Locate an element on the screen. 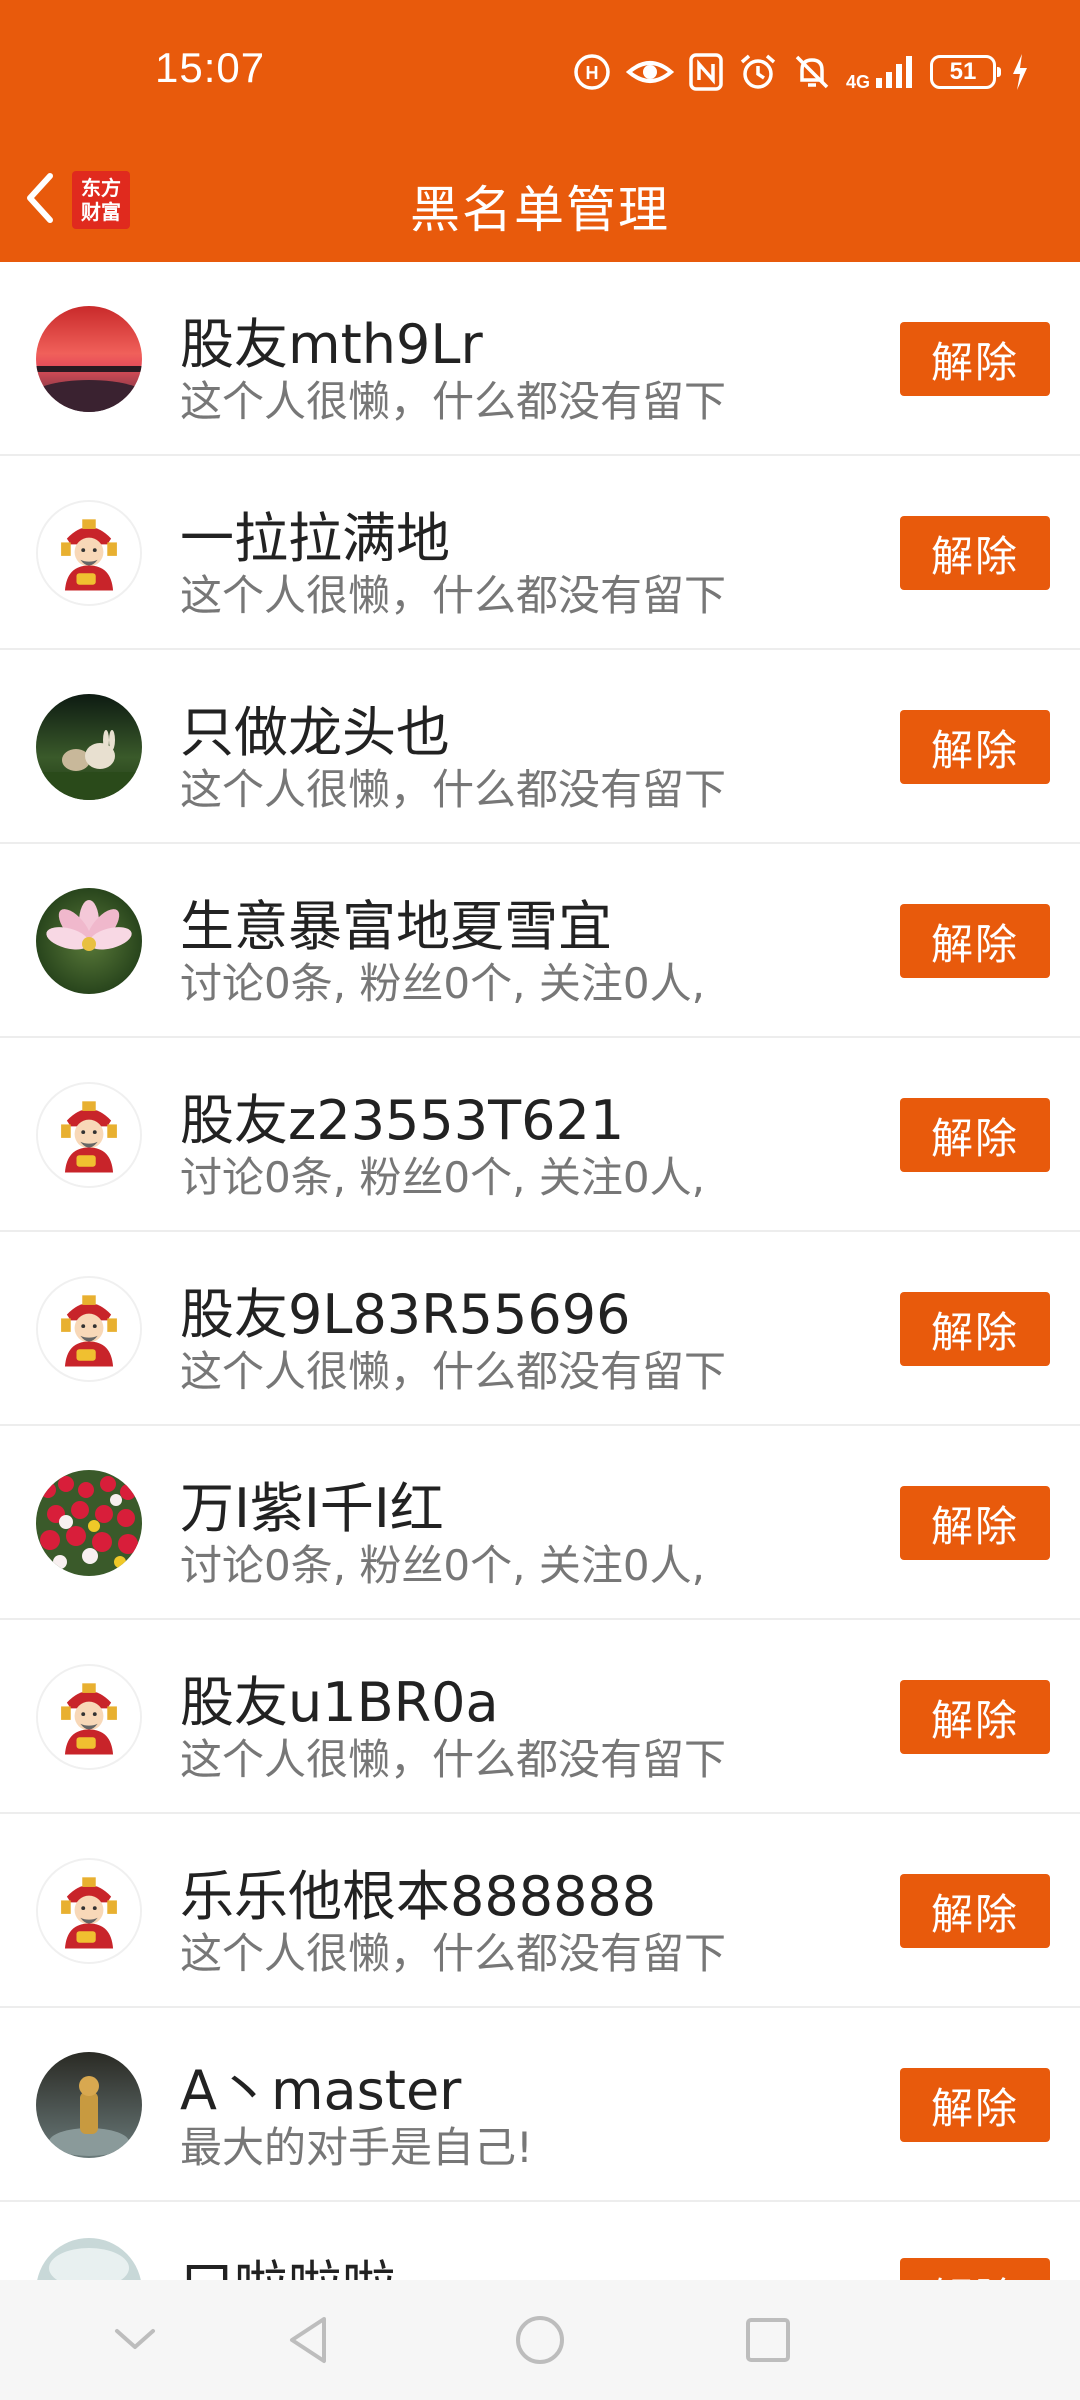  alarm-icon is located at coordinates (758, 72).